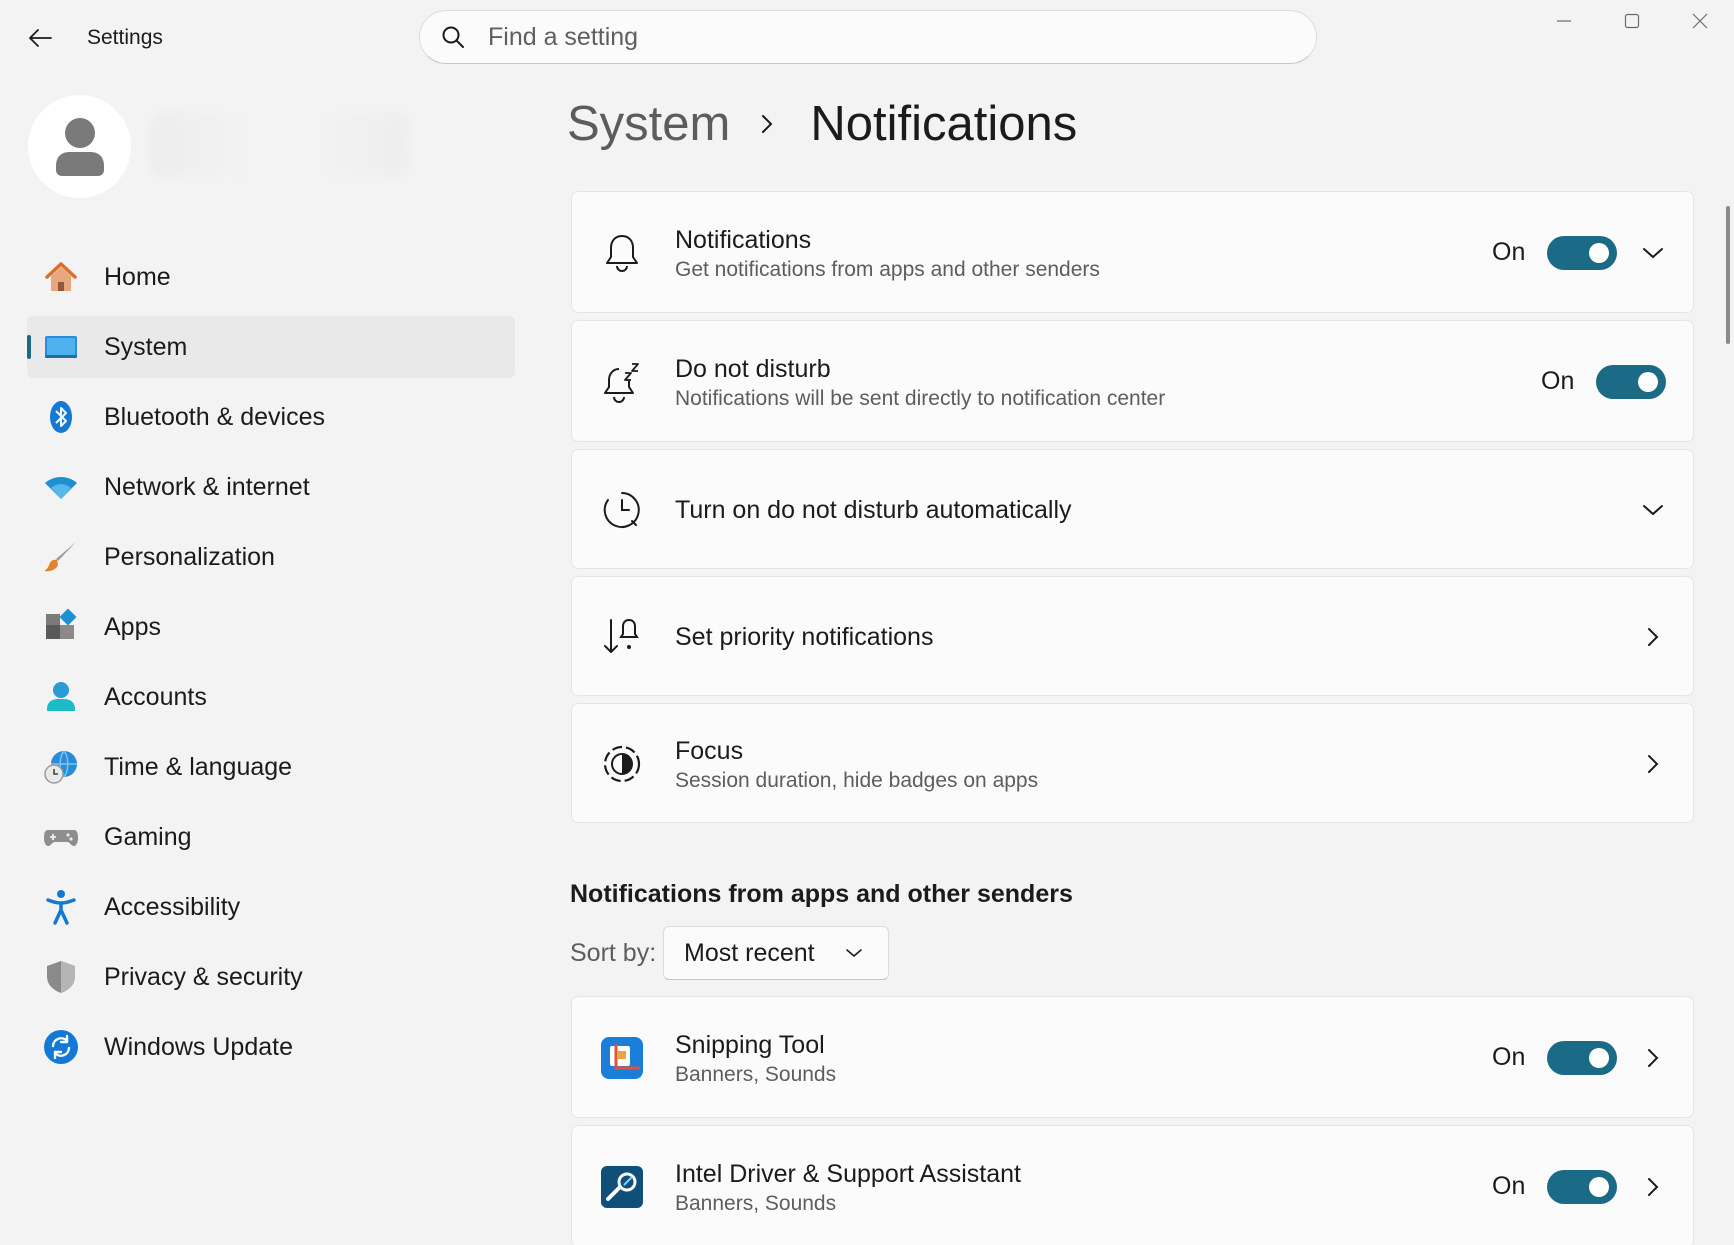 This screenshot has width=1734, height=1245. I want to click on sidebar-item-windows-update: Windows Update, so click(271, 1047).